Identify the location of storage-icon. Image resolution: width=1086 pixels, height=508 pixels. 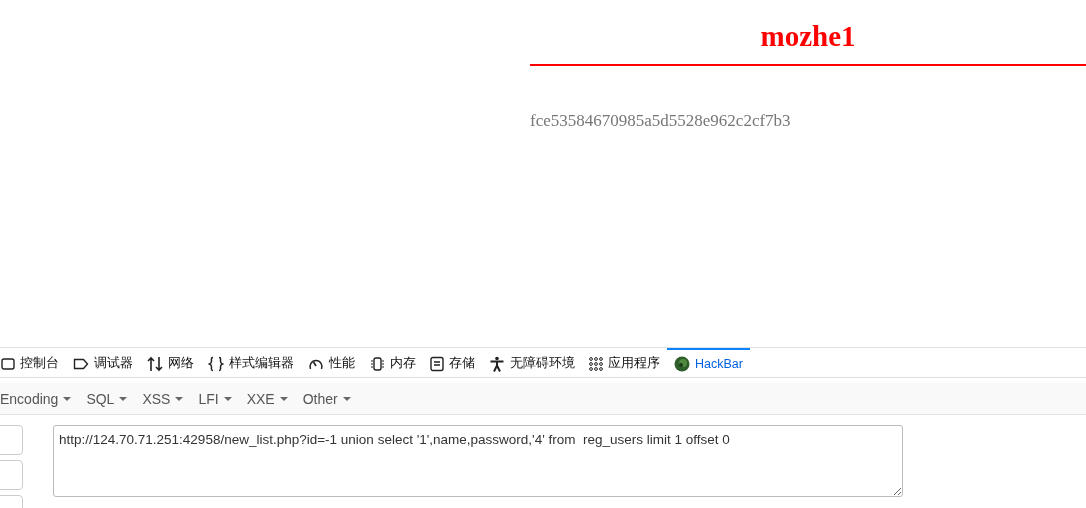
(437, 363).